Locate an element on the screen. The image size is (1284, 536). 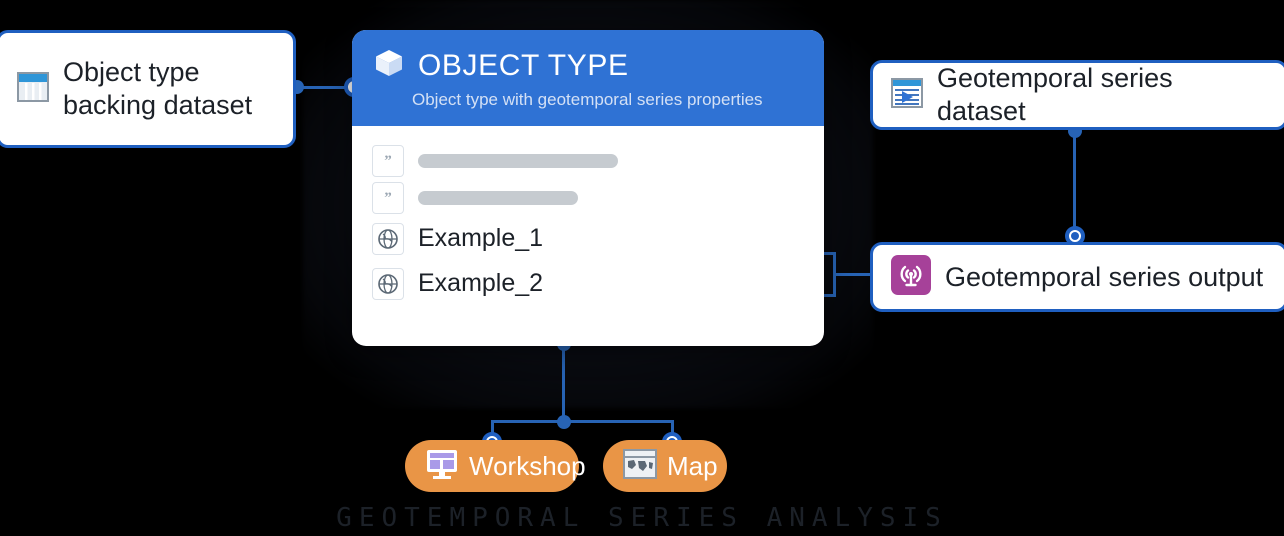
connector-card-bottom is located at coordinates (563, 383).